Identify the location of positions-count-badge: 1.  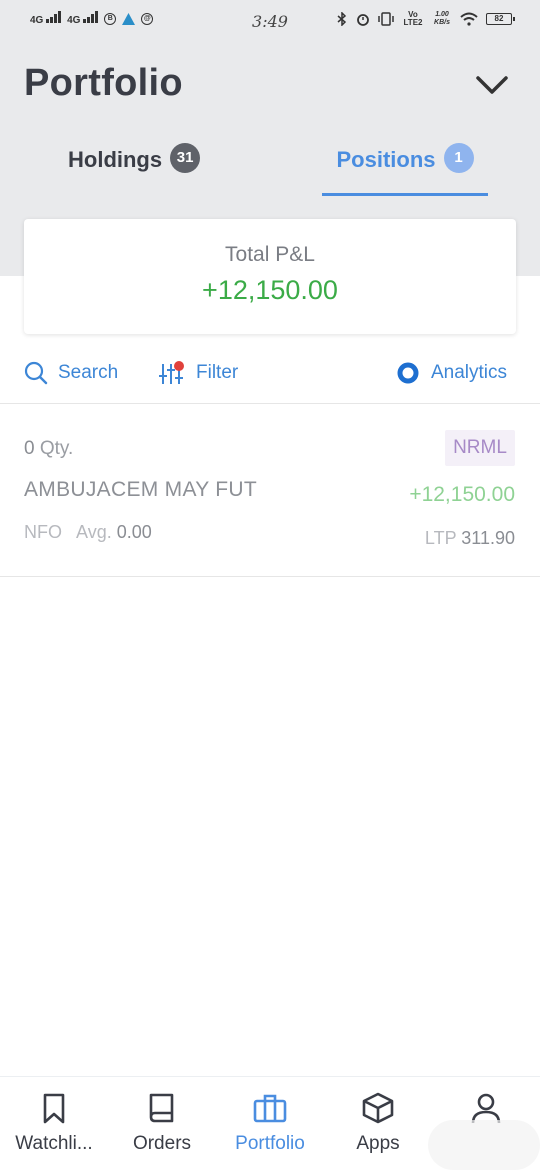
(458, 158).